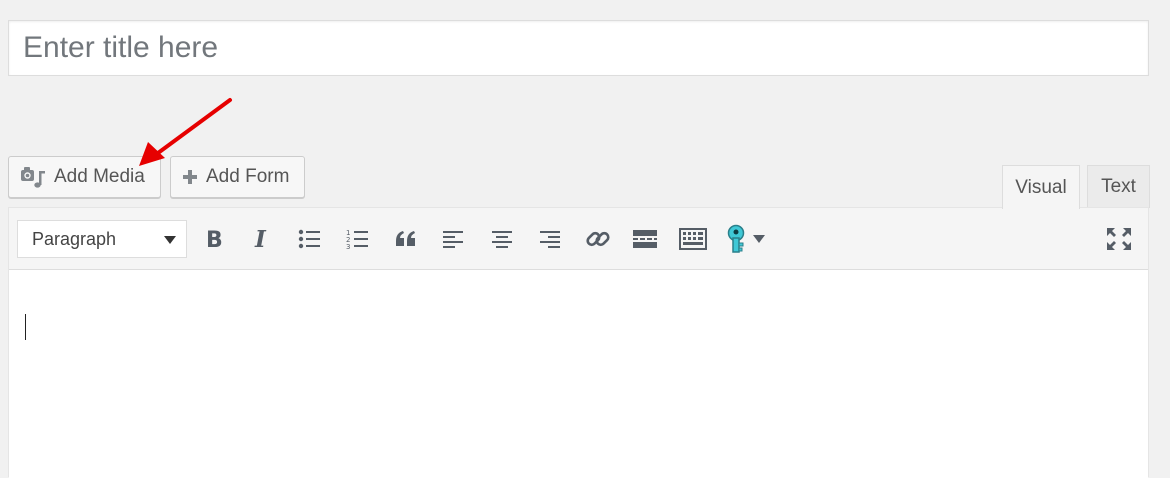  I want to click on insert-link-button, so click(598, 239).